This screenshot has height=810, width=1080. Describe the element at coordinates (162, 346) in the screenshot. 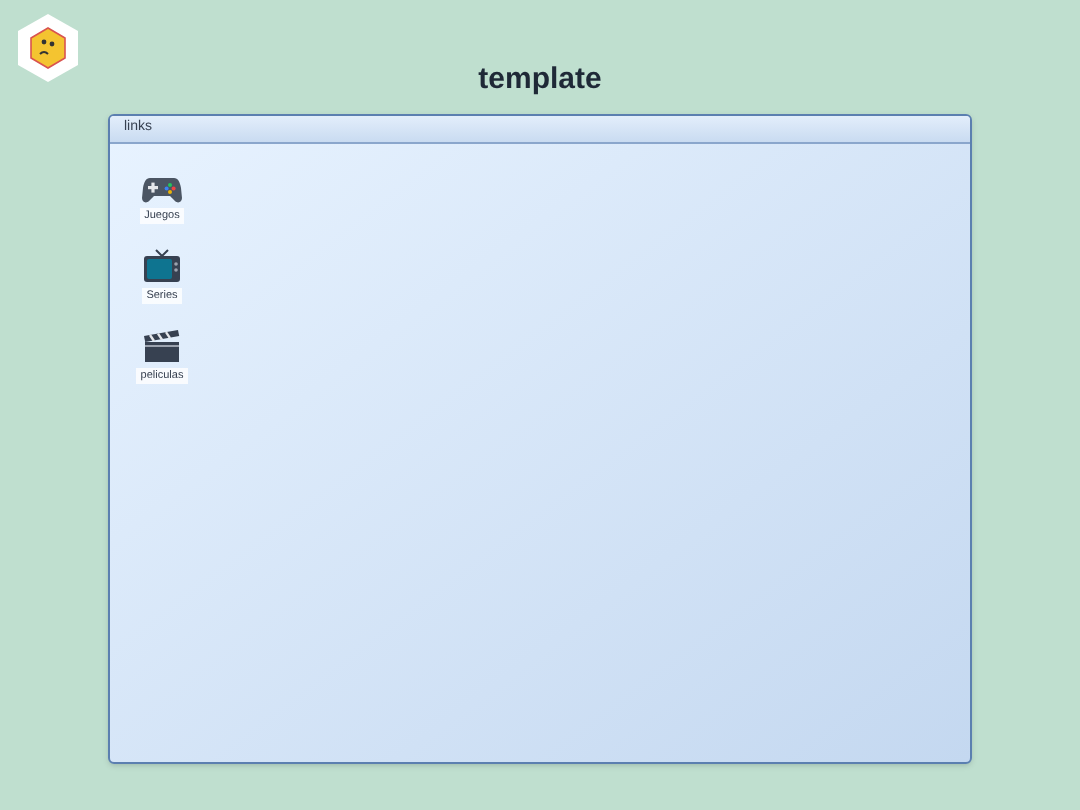

I see `clapperboard-icon` at that location.